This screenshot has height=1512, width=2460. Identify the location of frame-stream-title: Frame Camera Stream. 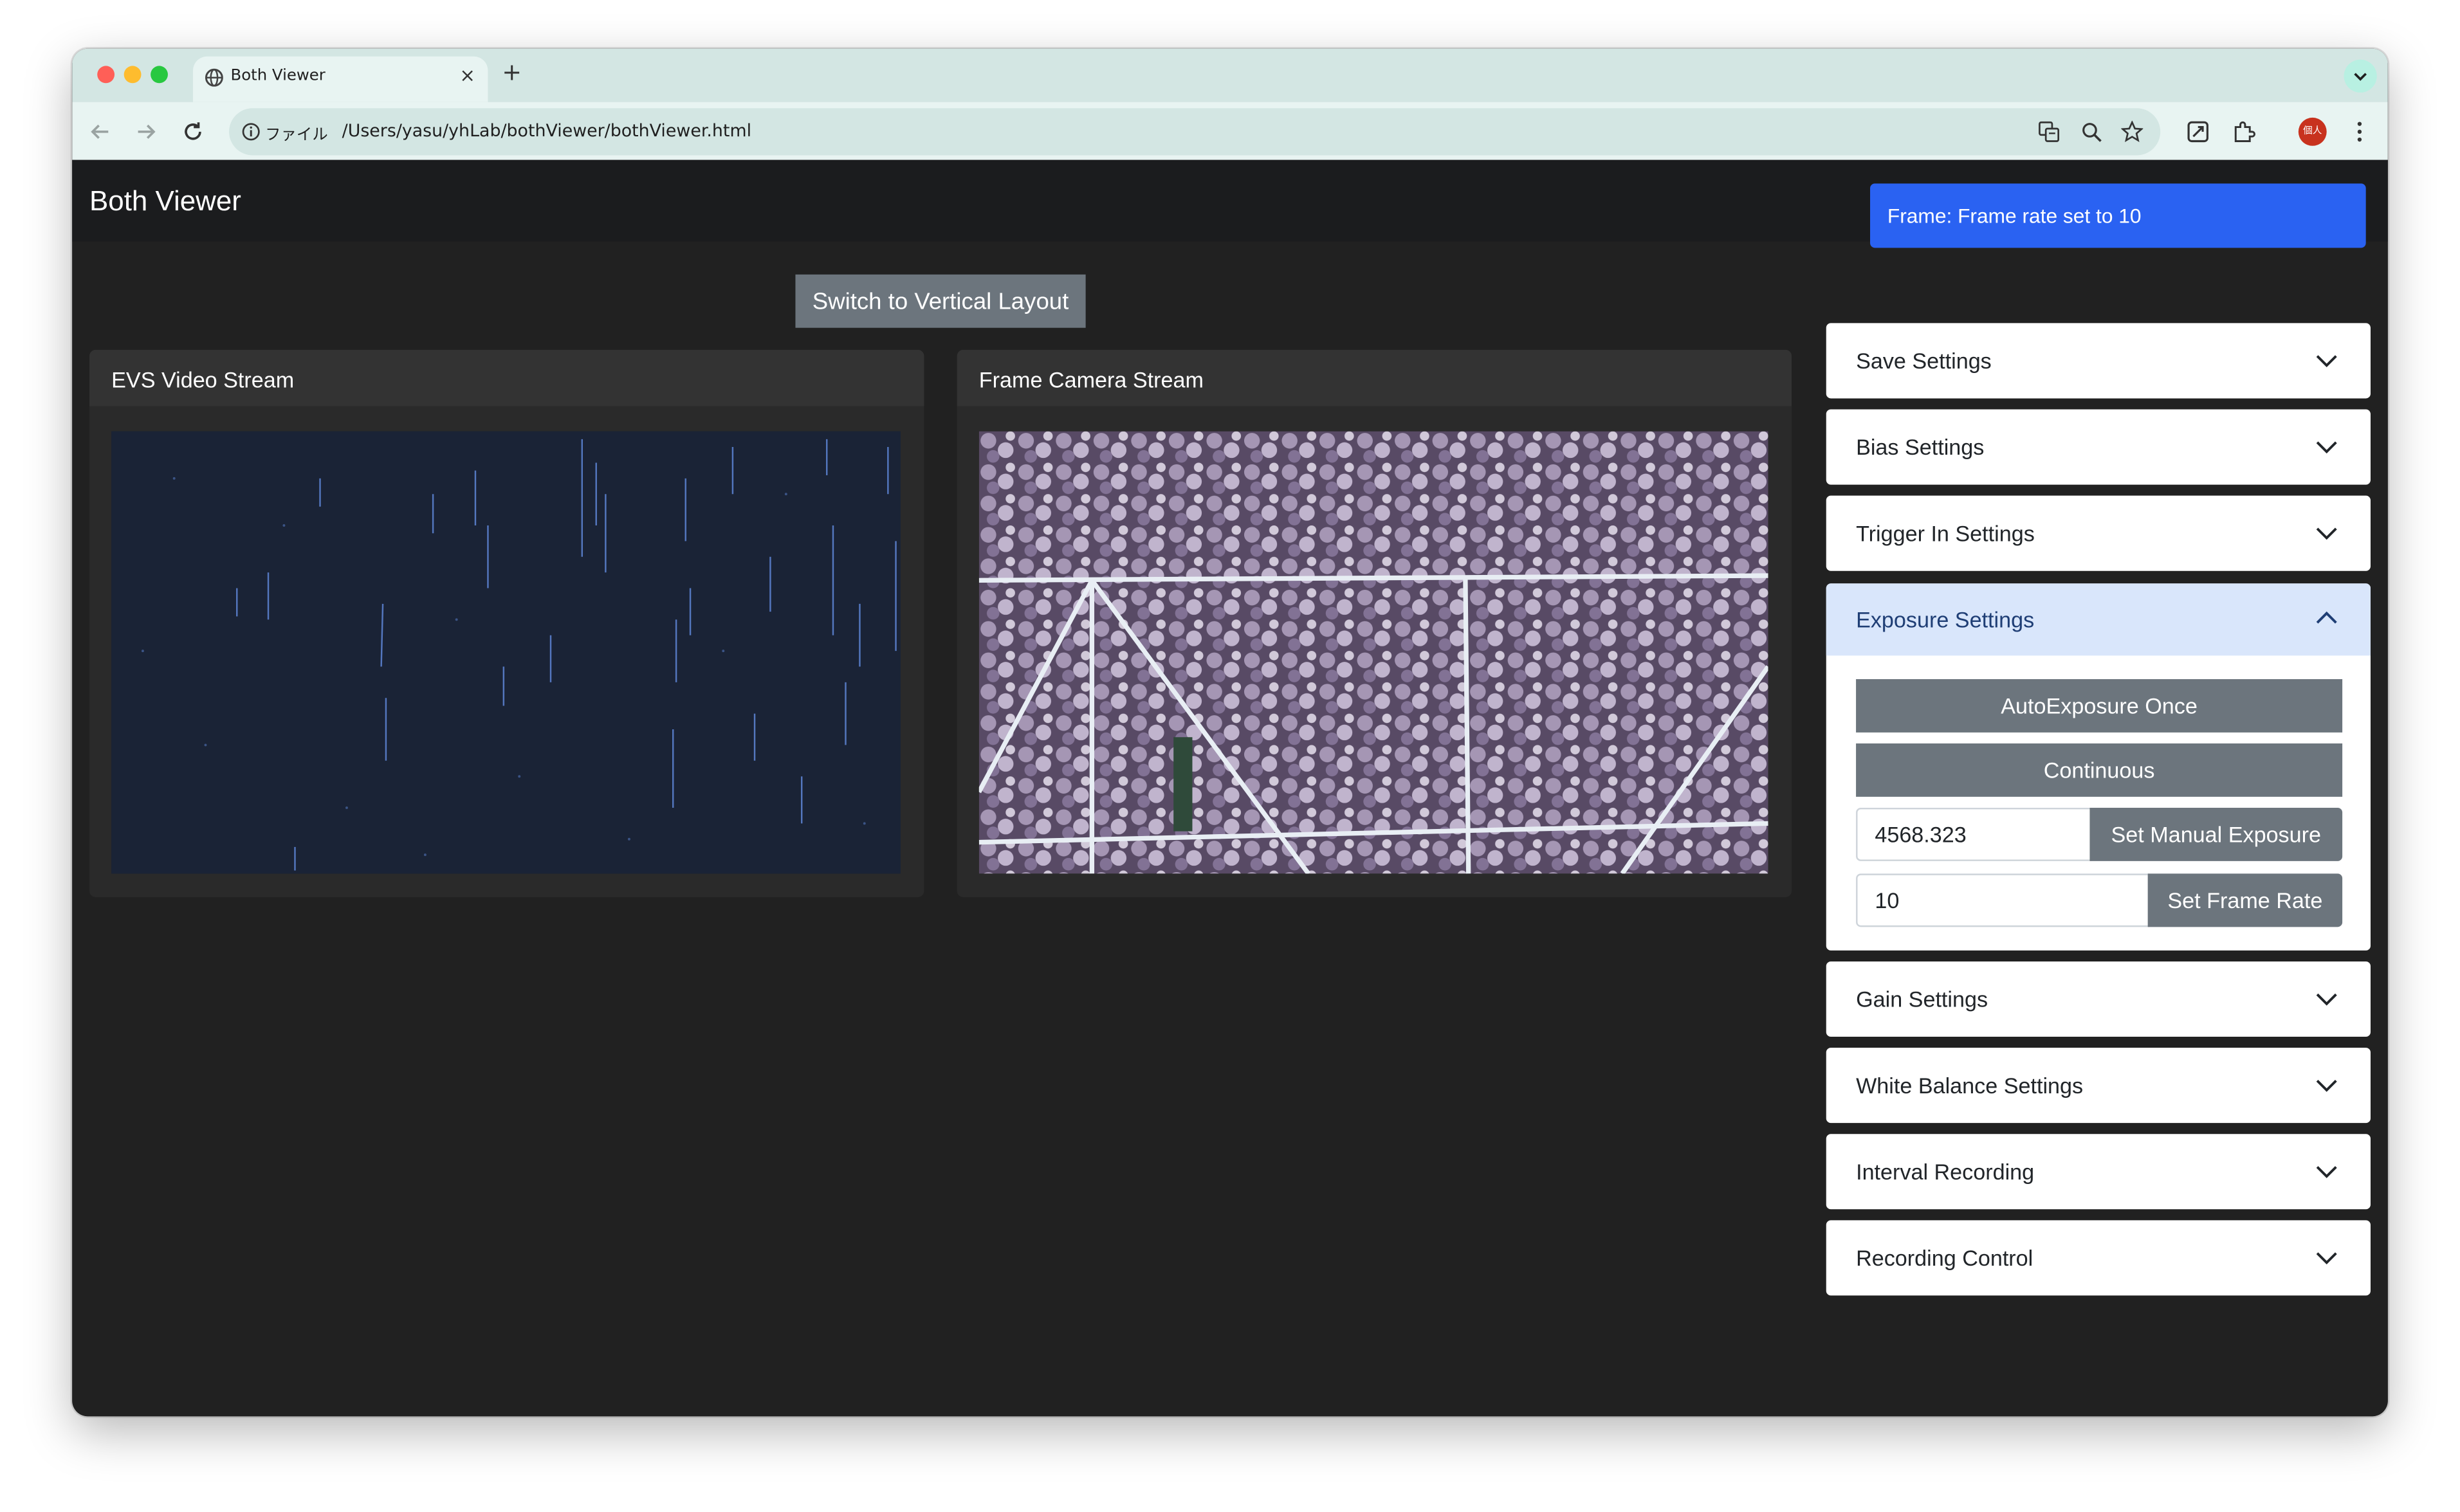
(1091, 379).